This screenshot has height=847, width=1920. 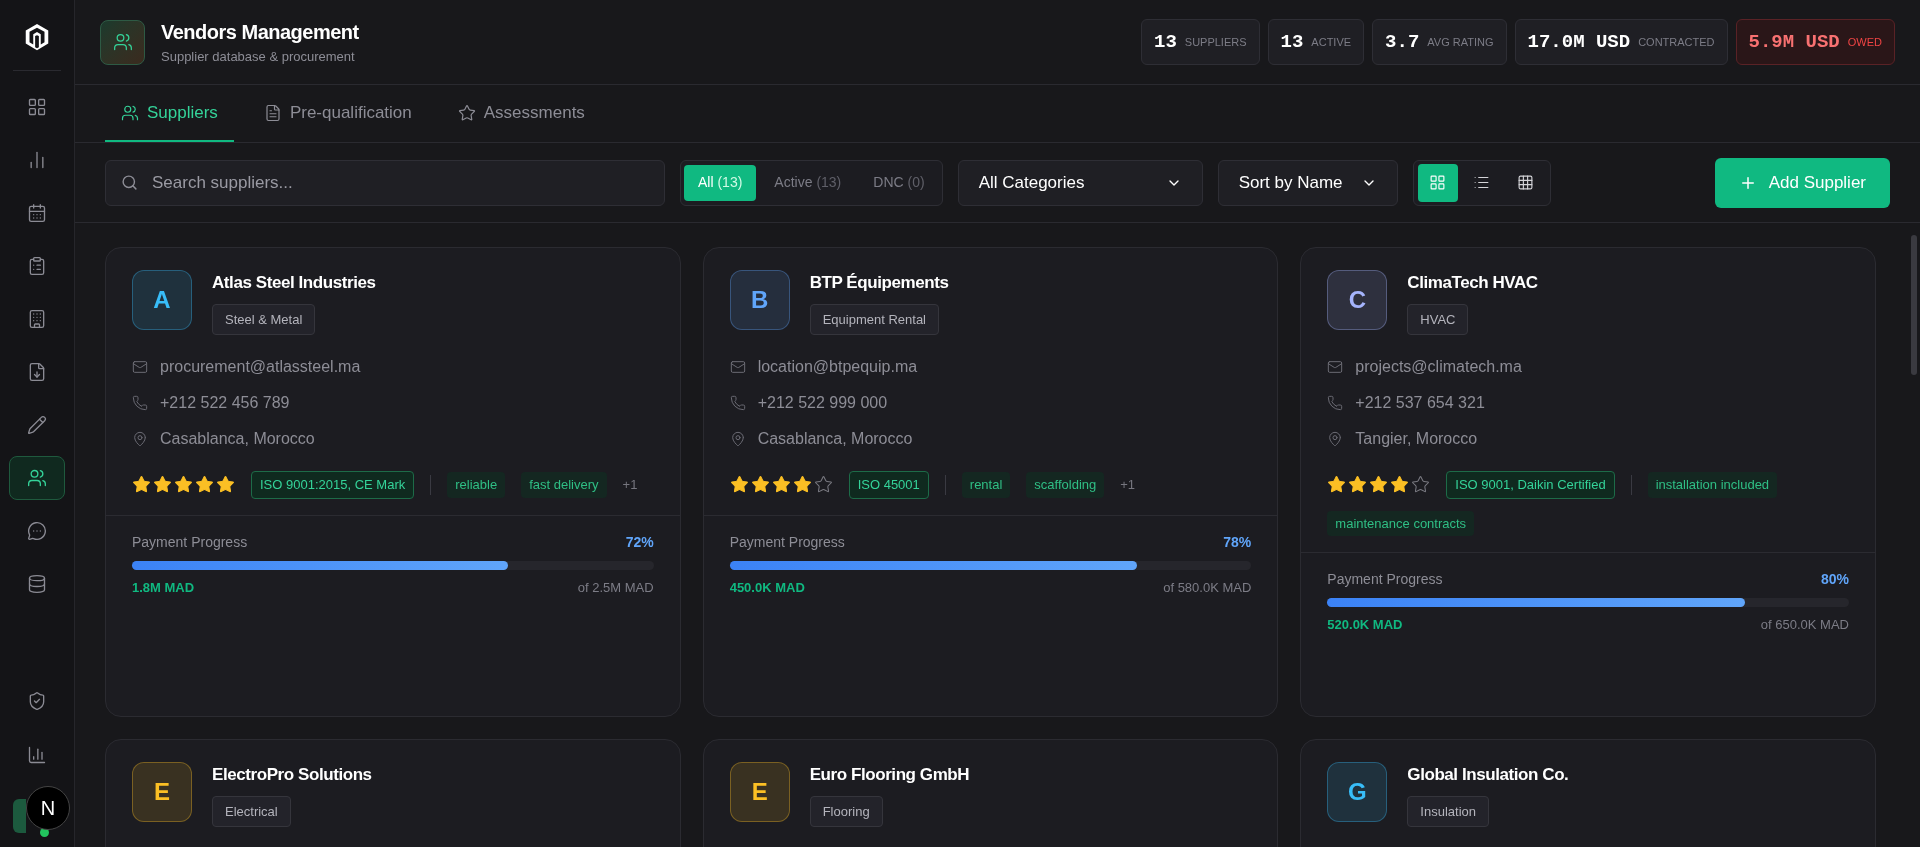 I want to click on category-tag: Equipment Rental, so click(x=874, y=319).